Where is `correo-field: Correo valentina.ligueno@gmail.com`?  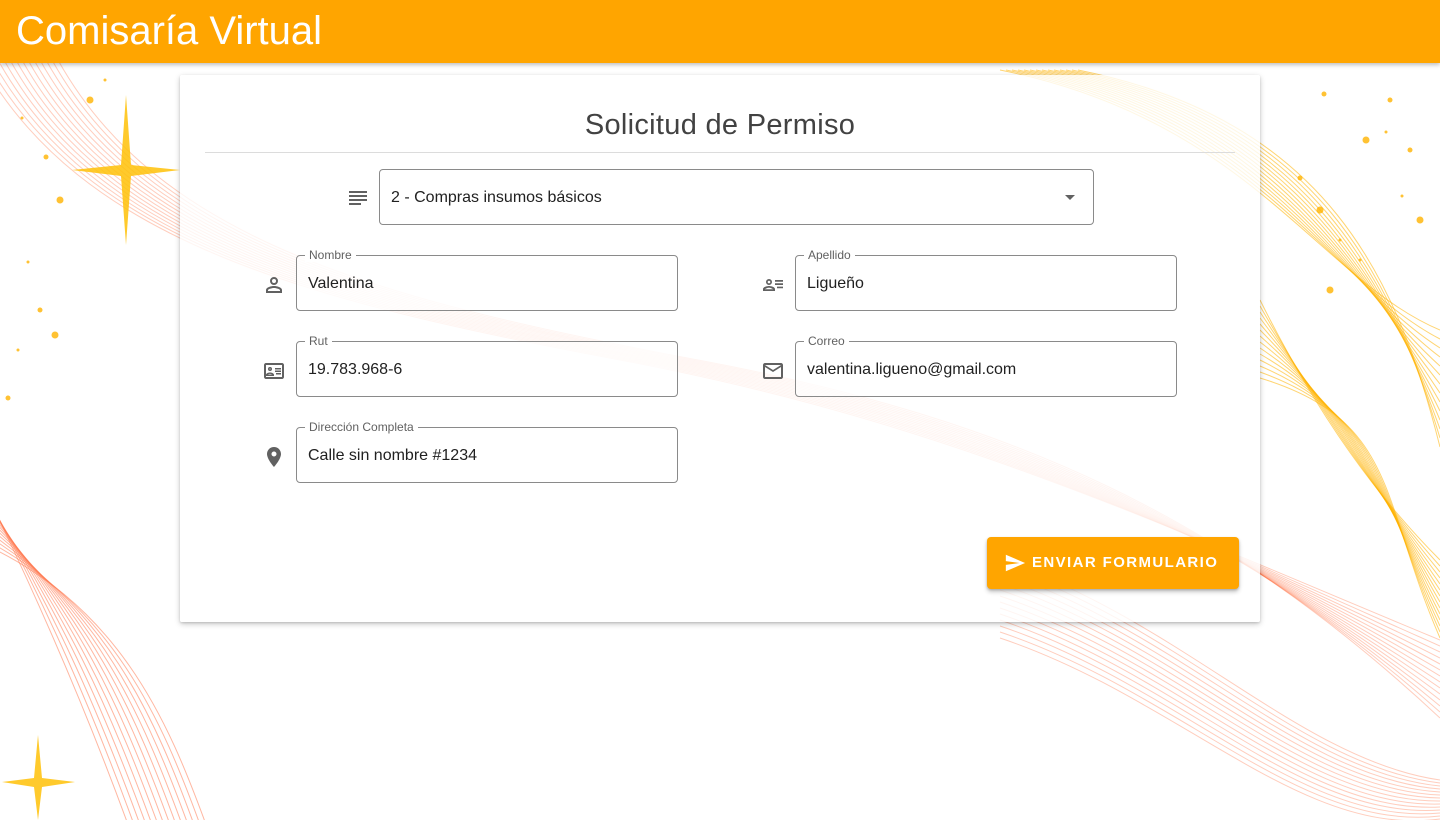
correo-field: Correo valentina.ligueno@gmail.com is located at coordinates (986, 365).